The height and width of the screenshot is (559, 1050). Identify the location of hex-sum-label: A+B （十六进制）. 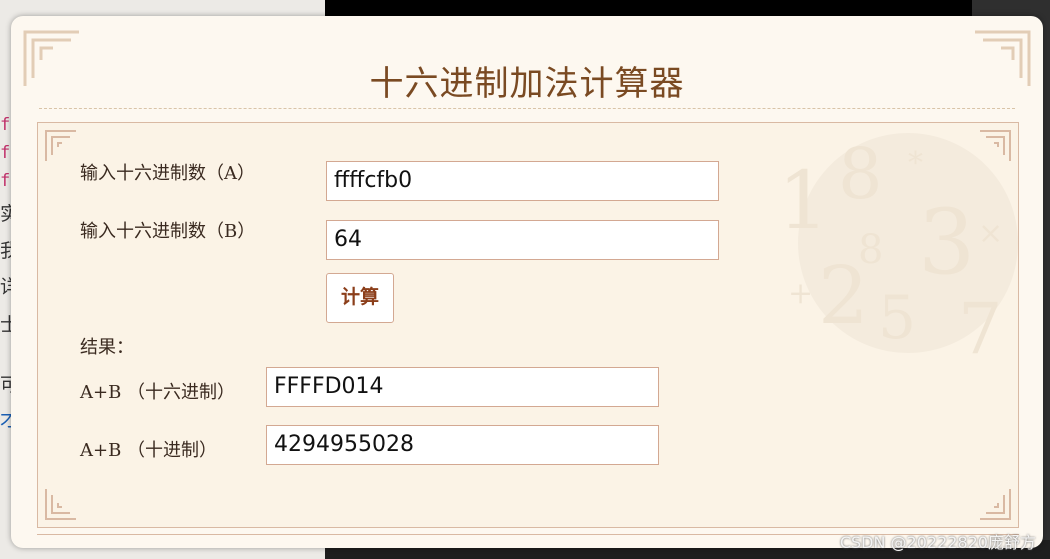
(158, 392).